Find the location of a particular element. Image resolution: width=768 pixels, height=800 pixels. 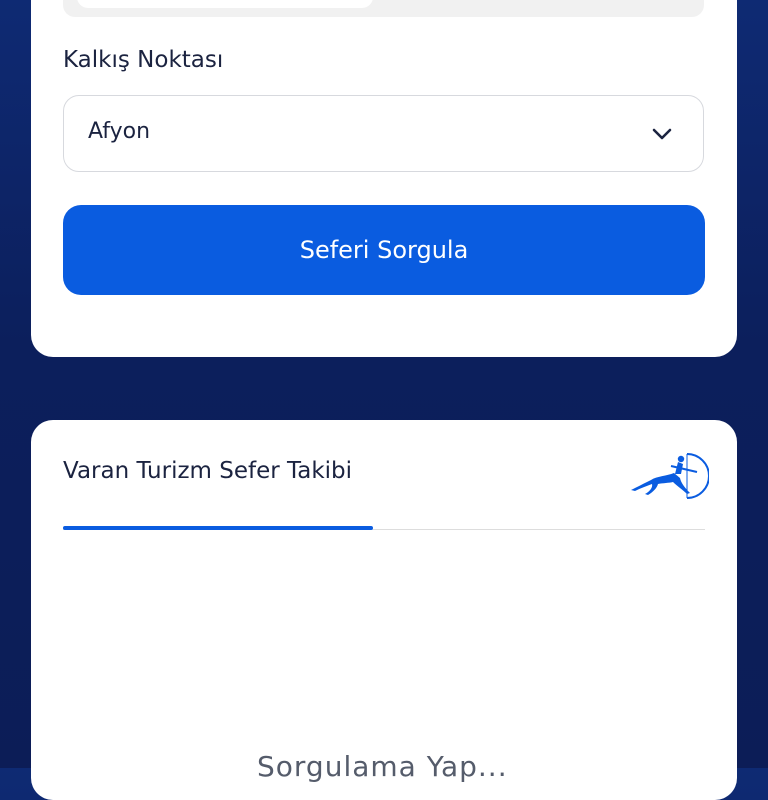

departure-select: Afyon is located at coordinates (383, 133).